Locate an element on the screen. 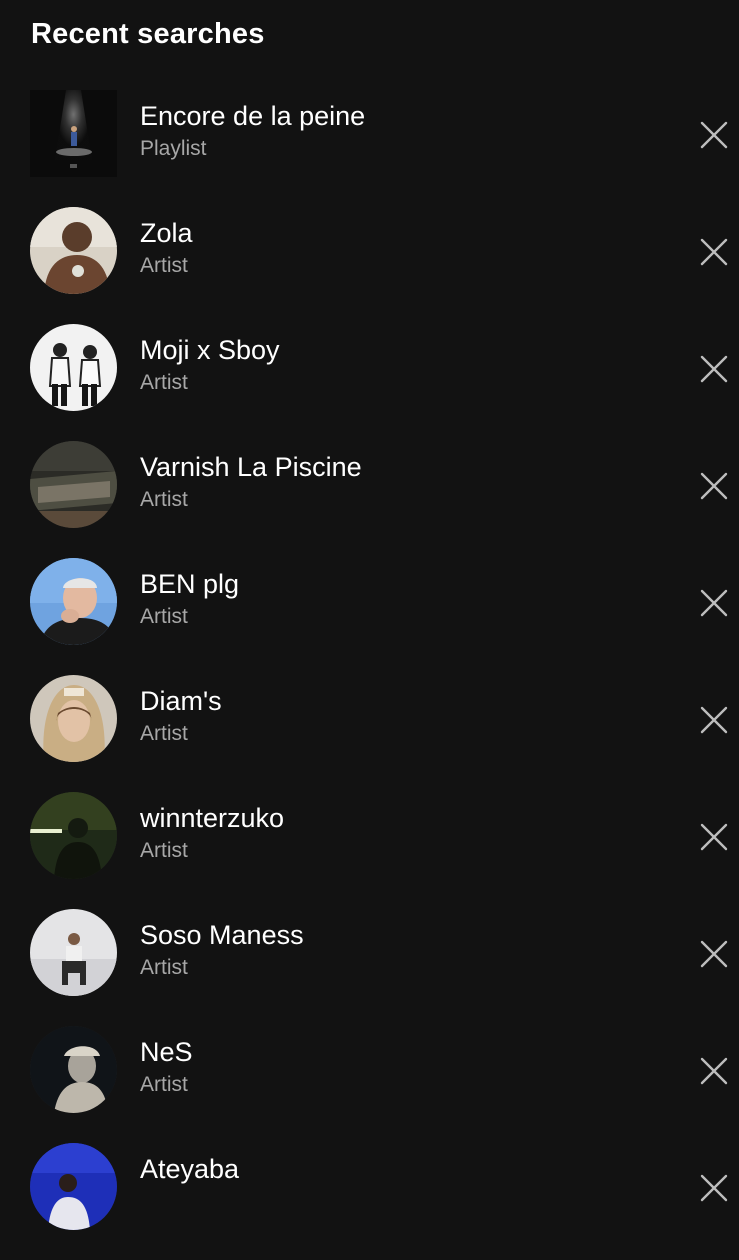 The width and height of the screenshot is (739, 1260). list-item: BEN plg Artist is located at coordinates (369, 616).